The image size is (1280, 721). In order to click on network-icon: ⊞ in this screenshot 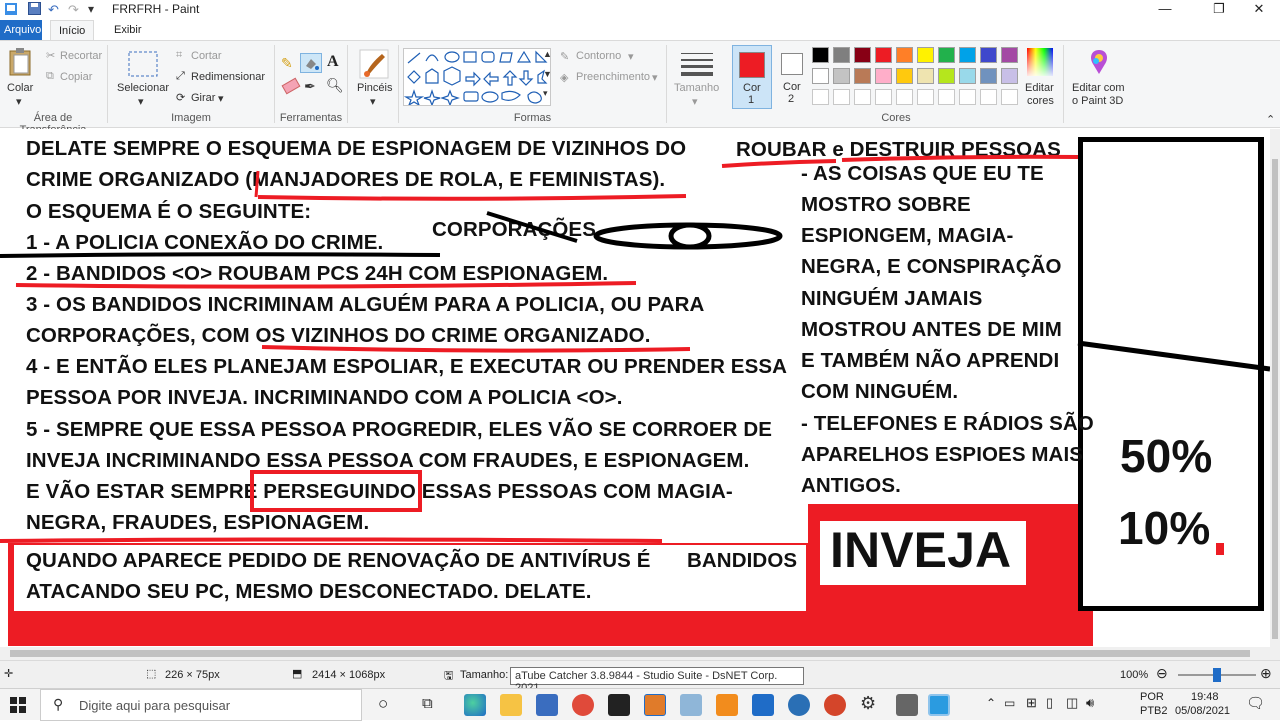, I will do `click(1031, 703)`.